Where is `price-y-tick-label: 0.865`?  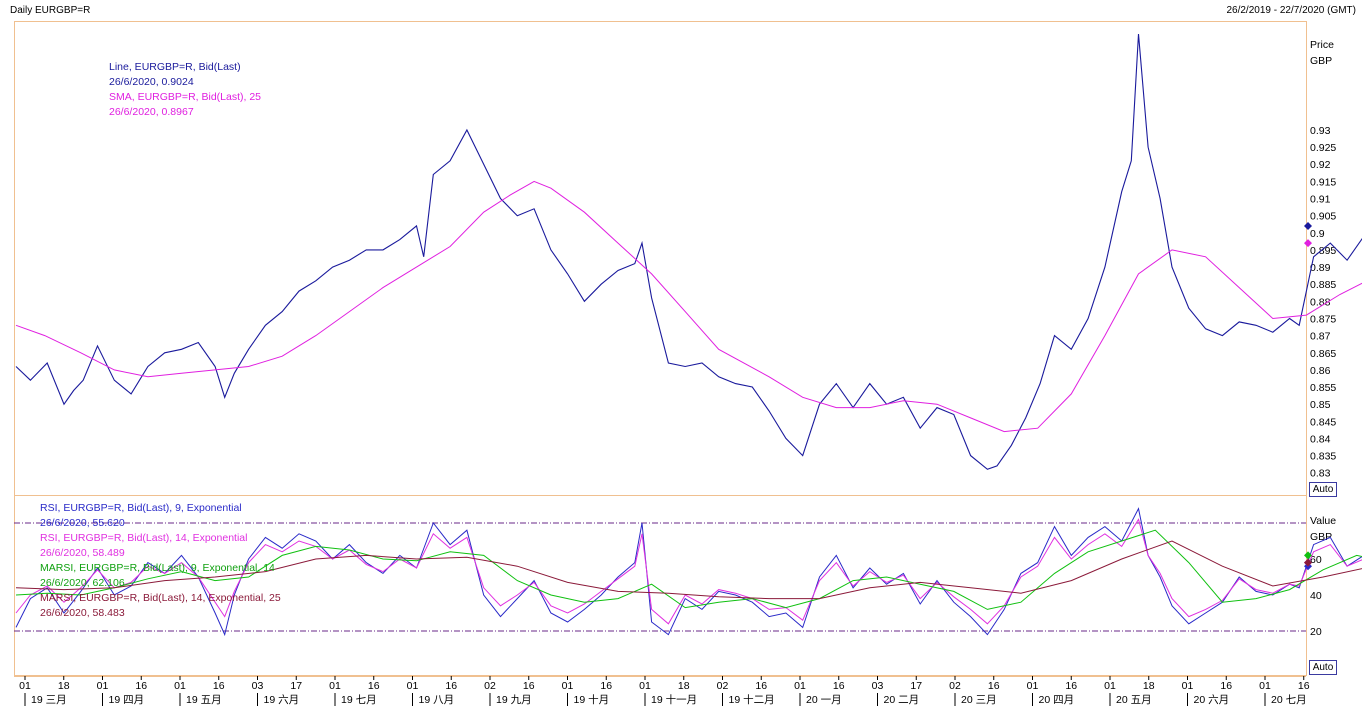
price-y-tick-label: 0.865 is located at coordinates (1323, 354).